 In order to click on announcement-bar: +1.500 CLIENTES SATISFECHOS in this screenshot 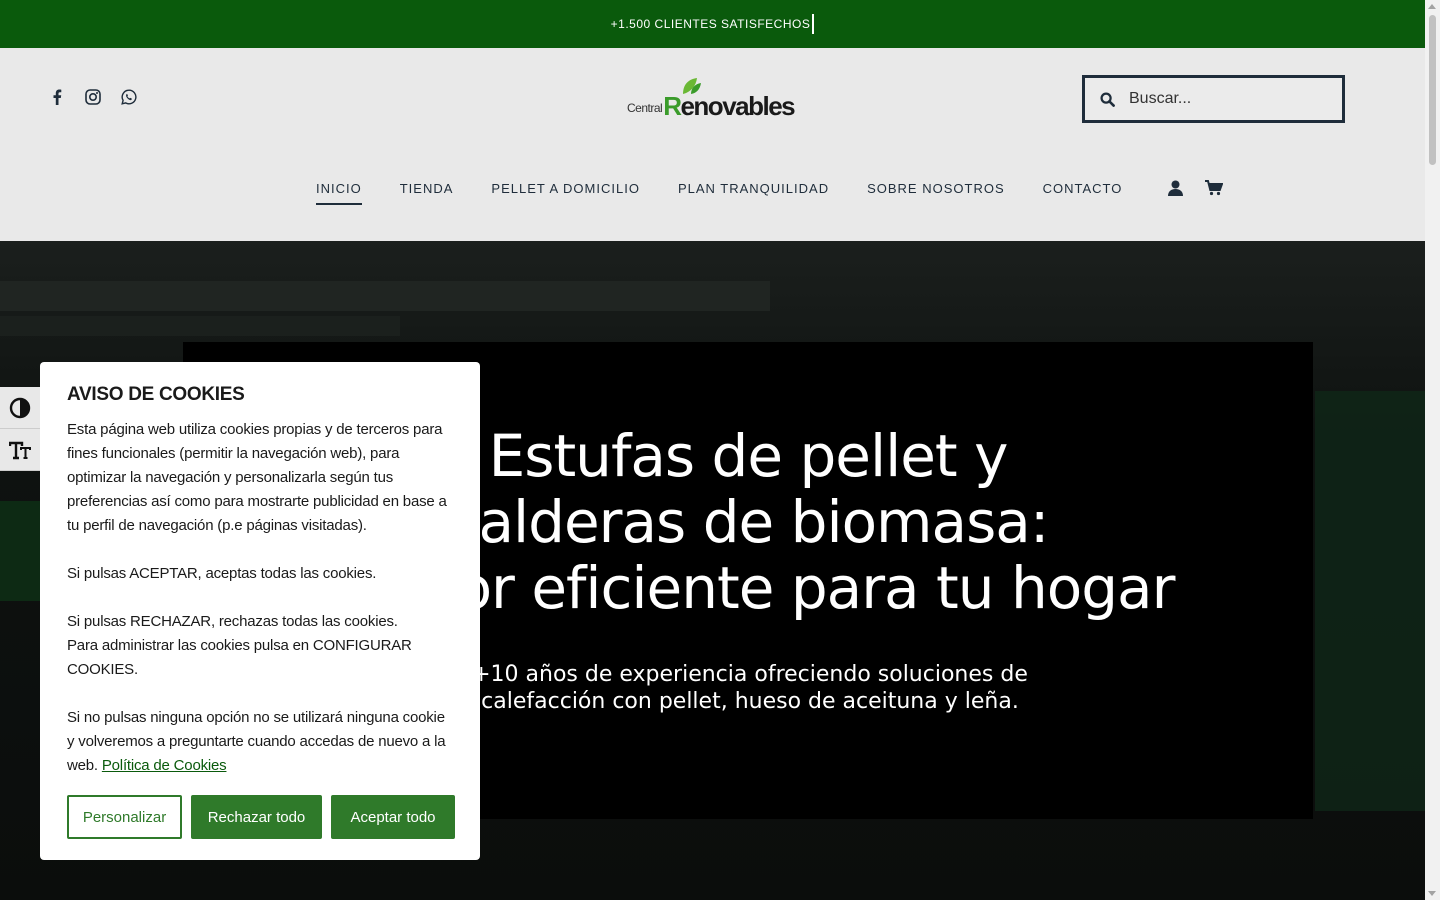, I will do `click(712, 24)`.